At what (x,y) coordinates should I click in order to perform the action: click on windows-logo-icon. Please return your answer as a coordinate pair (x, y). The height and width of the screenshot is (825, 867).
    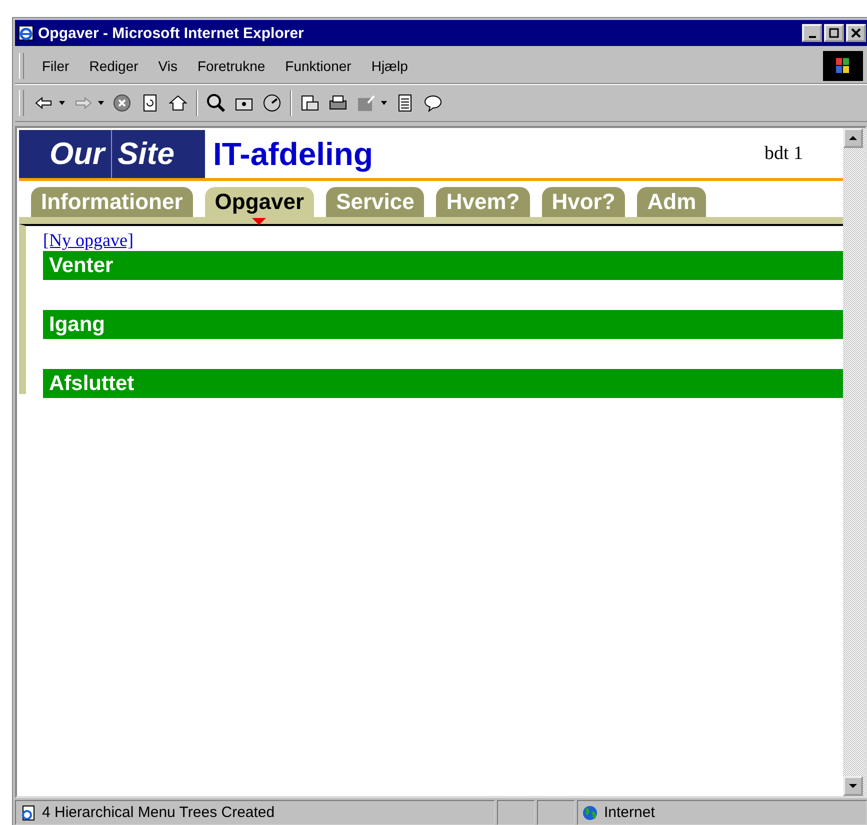
    Looking at the image, I should click on (843, 66).